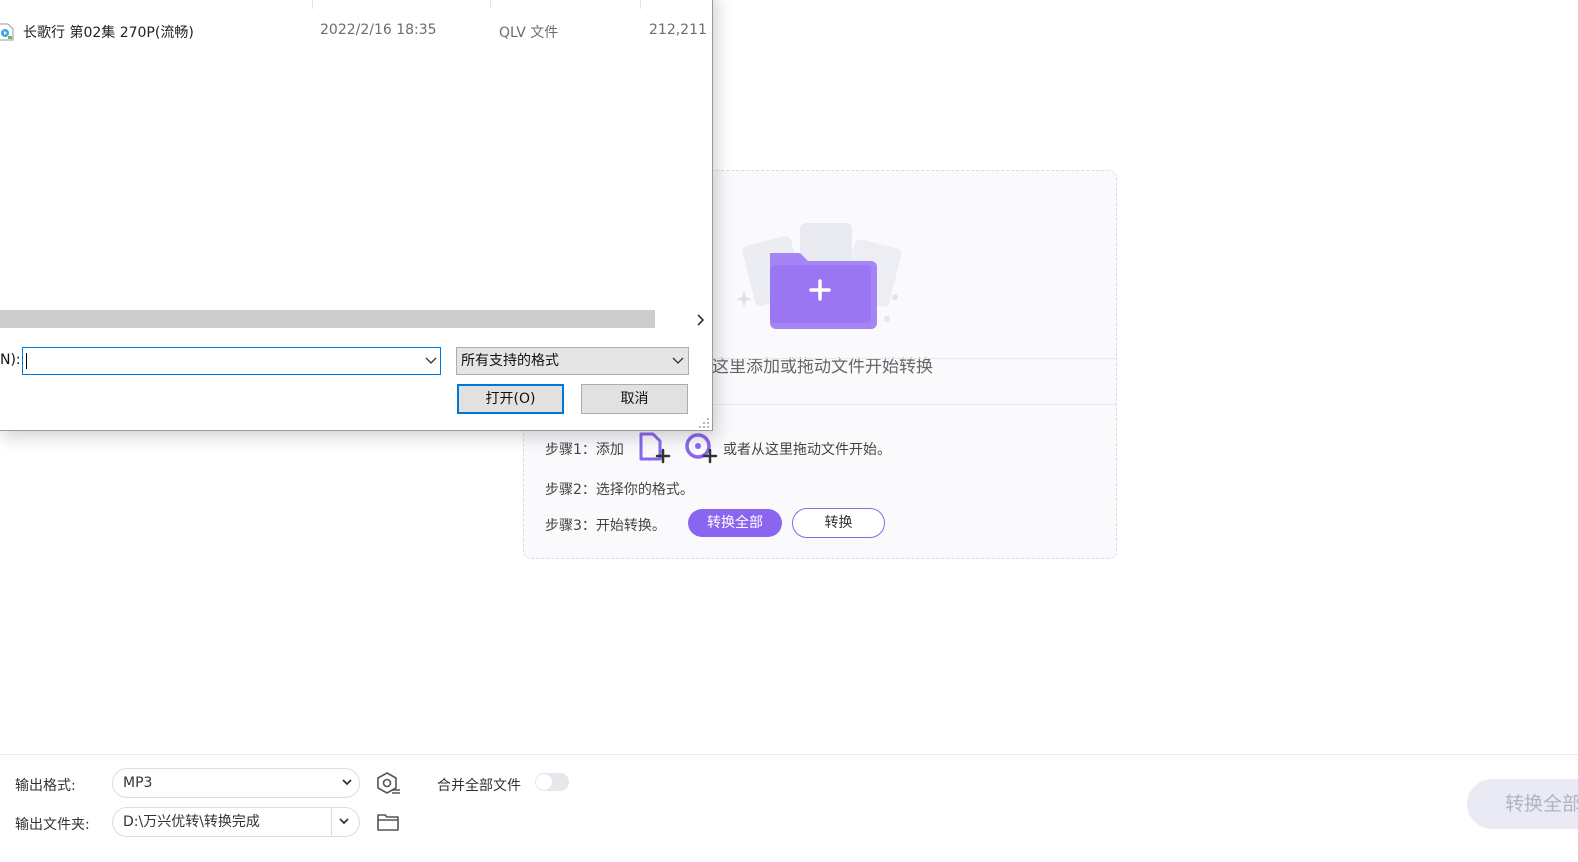 The image size is (1578, 862). Describe the element at coordinates (605, 526) in the screenshot. I see `step3-label: 步骤3：开始转换。` at that location.